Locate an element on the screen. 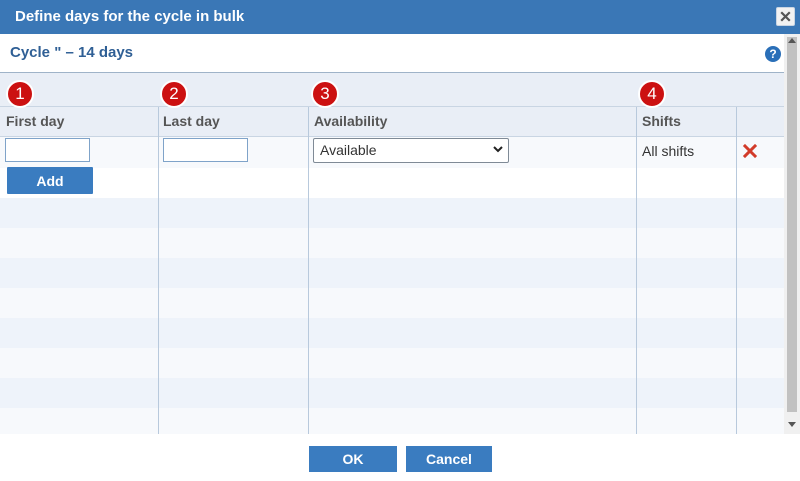  close-icon is located at coordinates (785, 16).